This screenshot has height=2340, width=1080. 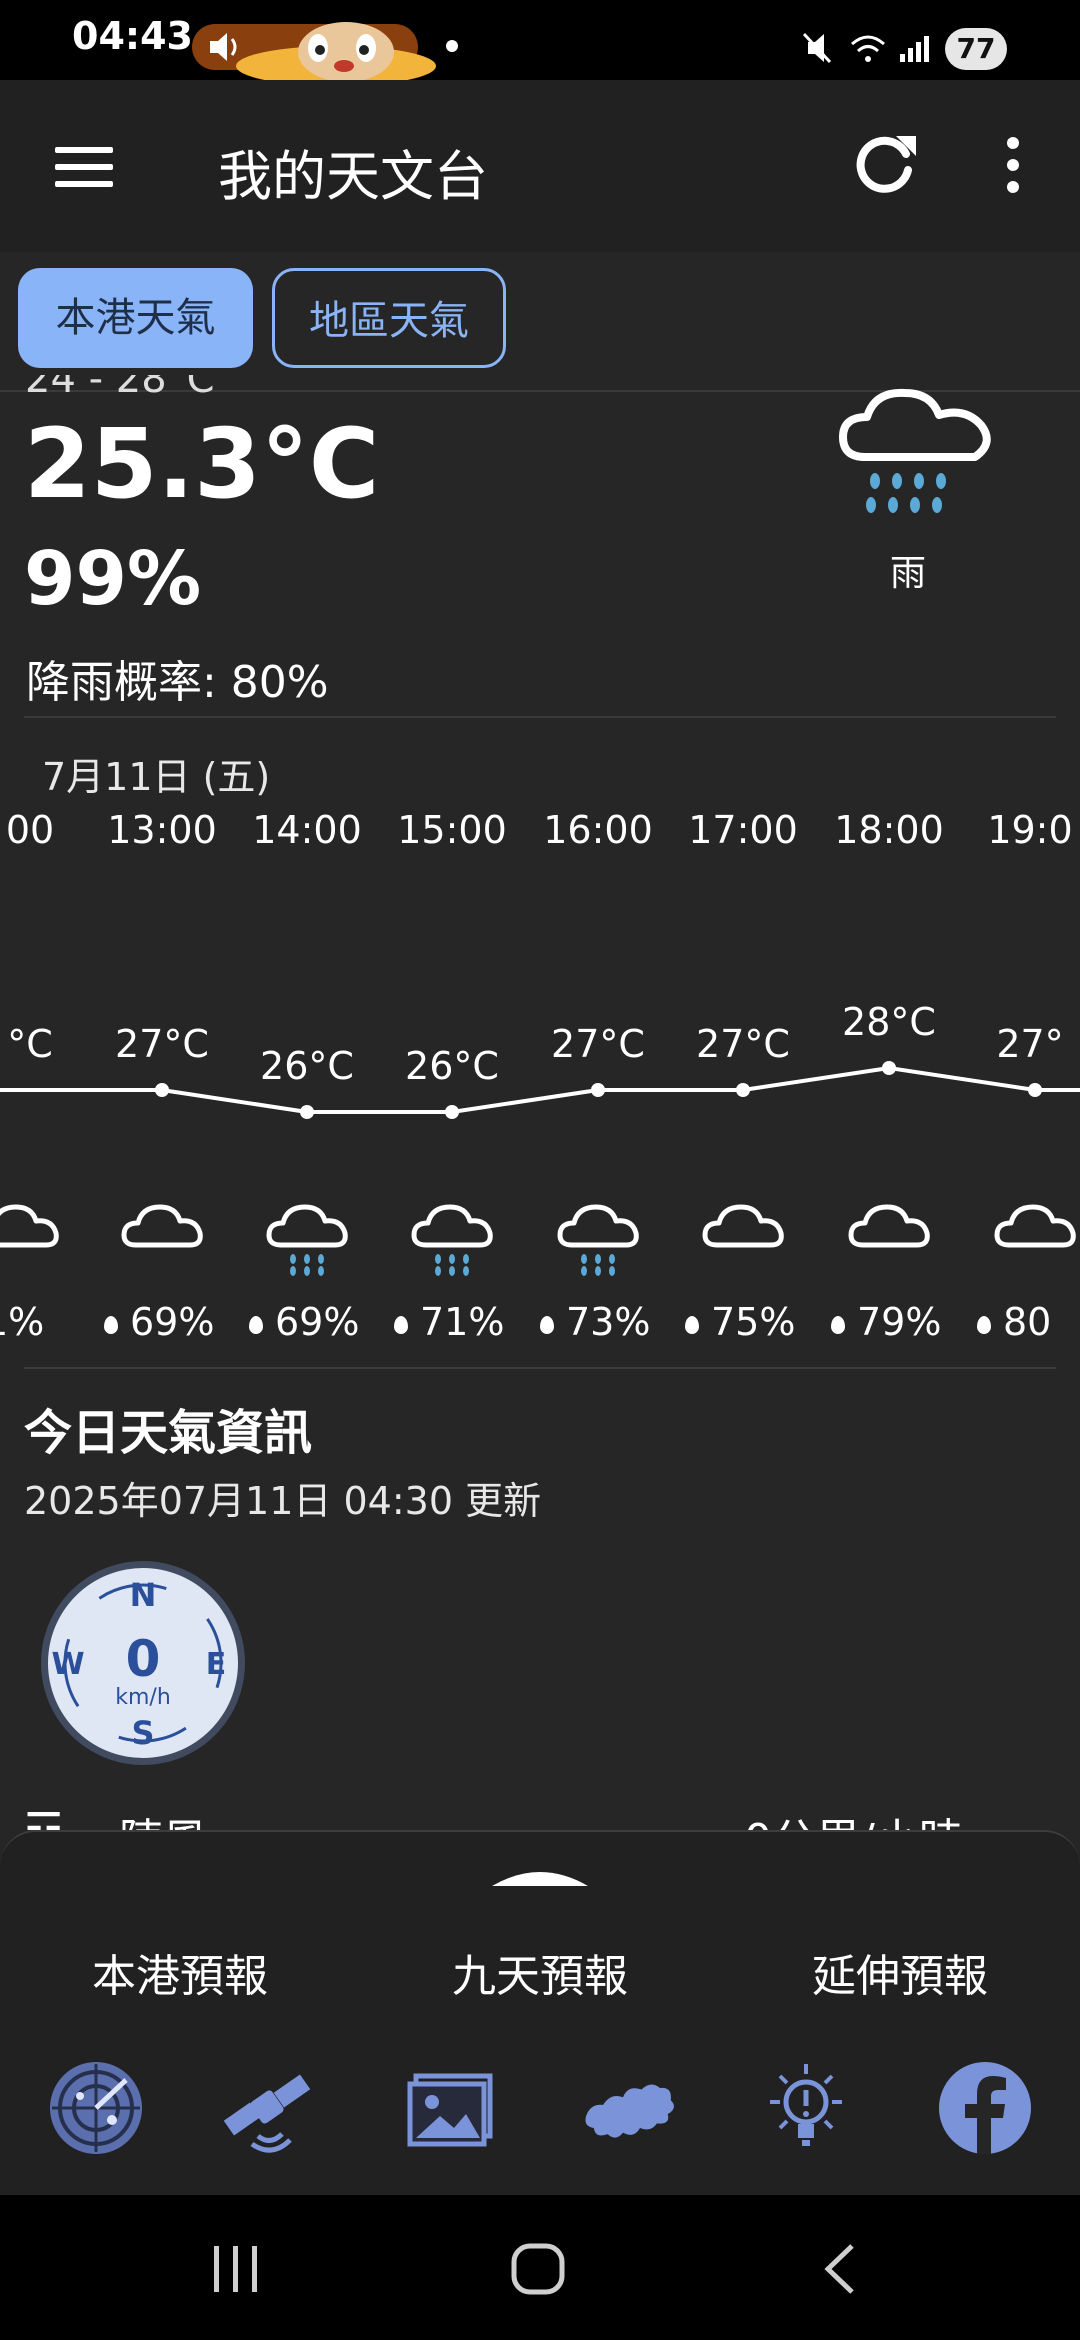 What do you see at coordinates (743, 830) in the screenshot?
I see `hour-time-label: 17:00` at bounding box center [743, 830].